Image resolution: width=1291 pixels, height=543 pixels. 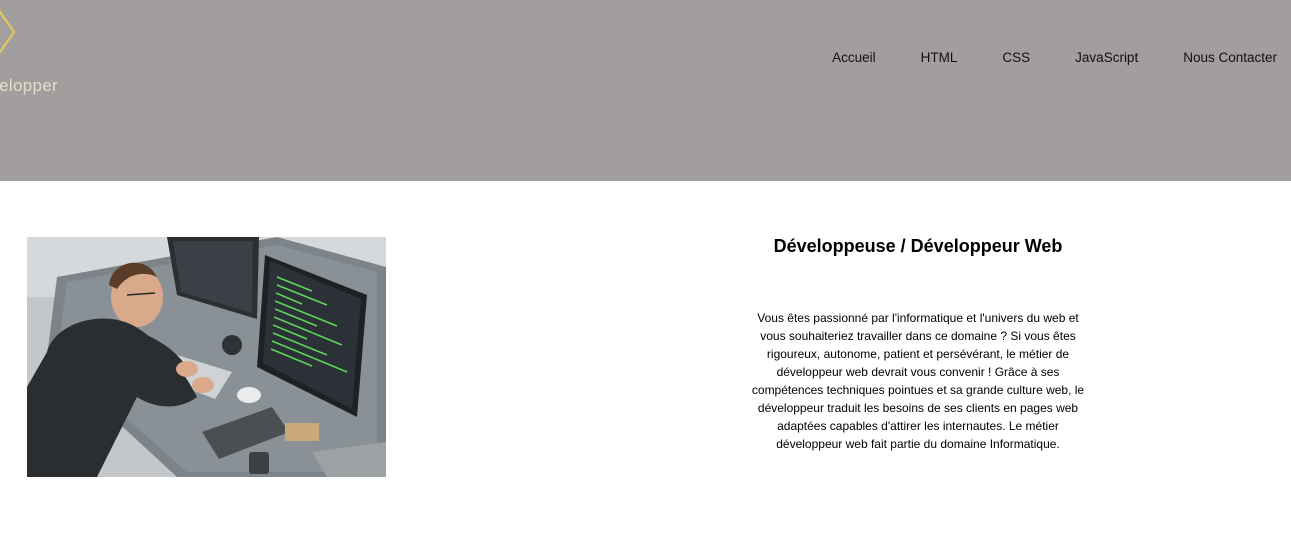 I want to click on developer-photo, so click(x=206, y=357).